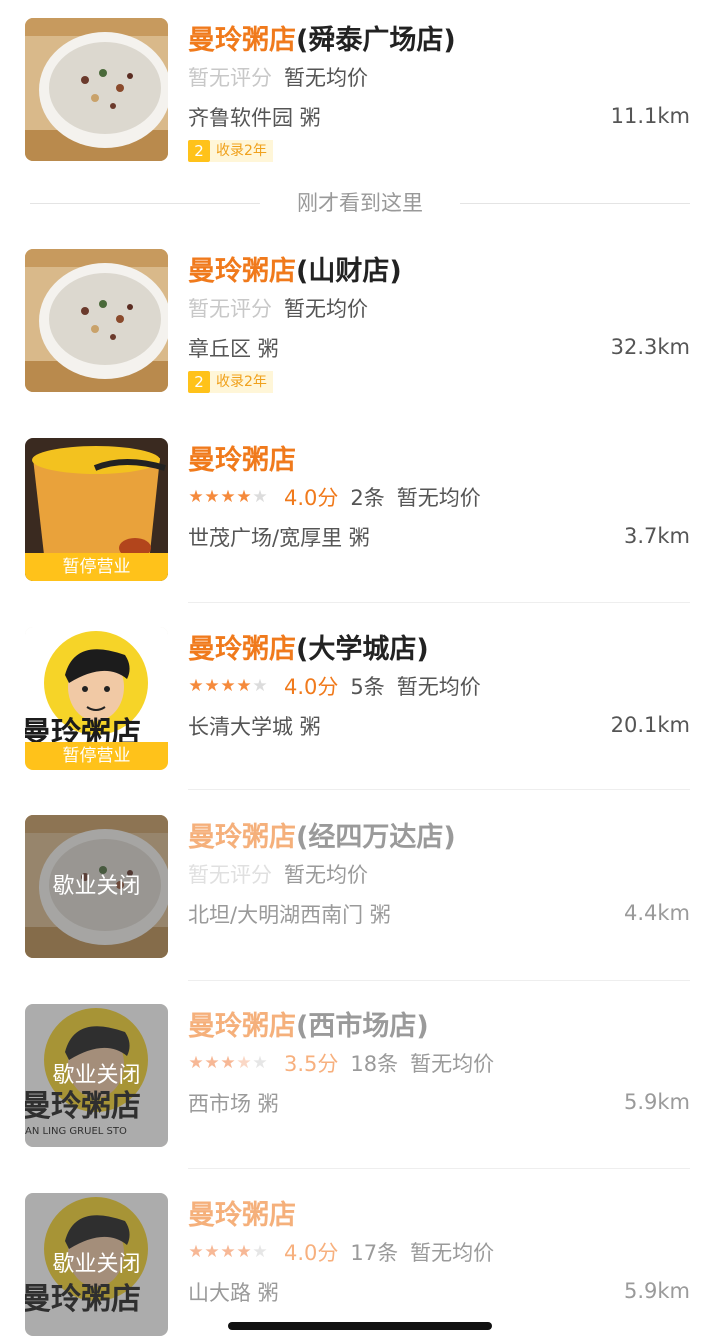 The height and width of the screenshot is (1340, 720). What do you see at coordinates (374, 1064) in the screenshot?
I see `review-count: 18条` at bounding box center [374, 1064].